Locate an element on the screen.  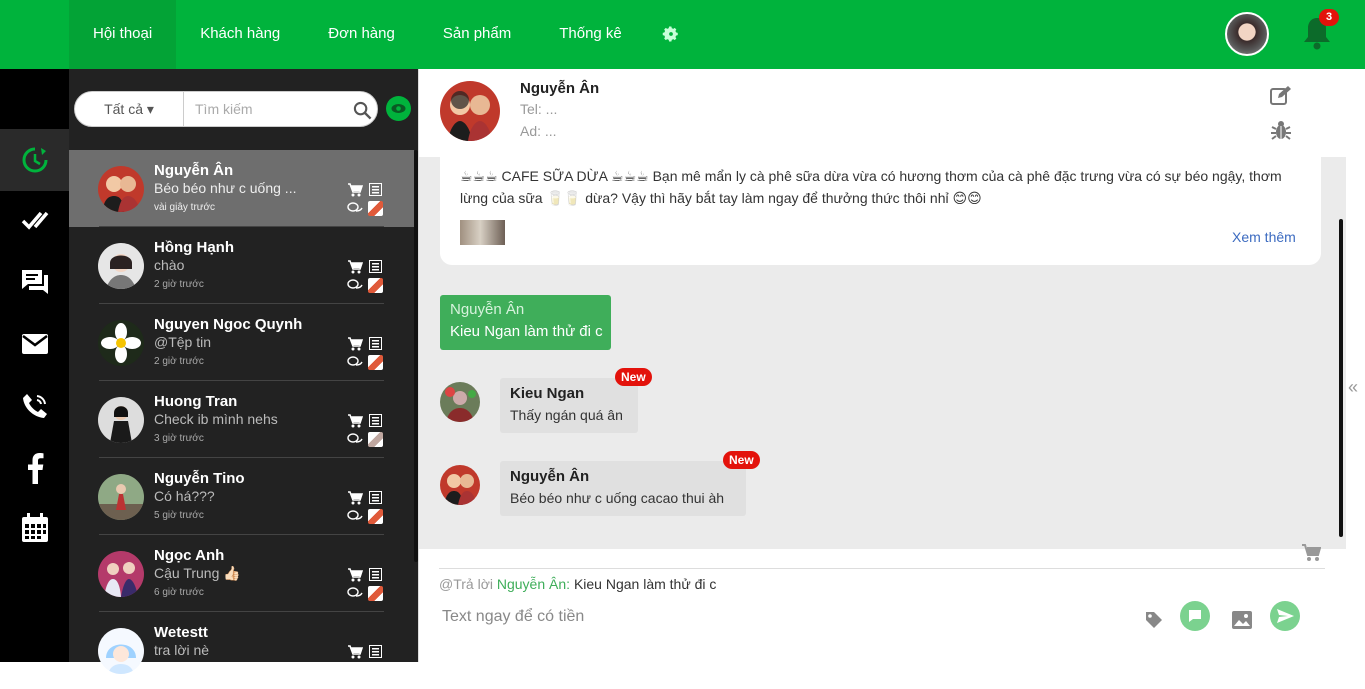
search-input: Tìm kiếm is located at coordinates (224, 109).